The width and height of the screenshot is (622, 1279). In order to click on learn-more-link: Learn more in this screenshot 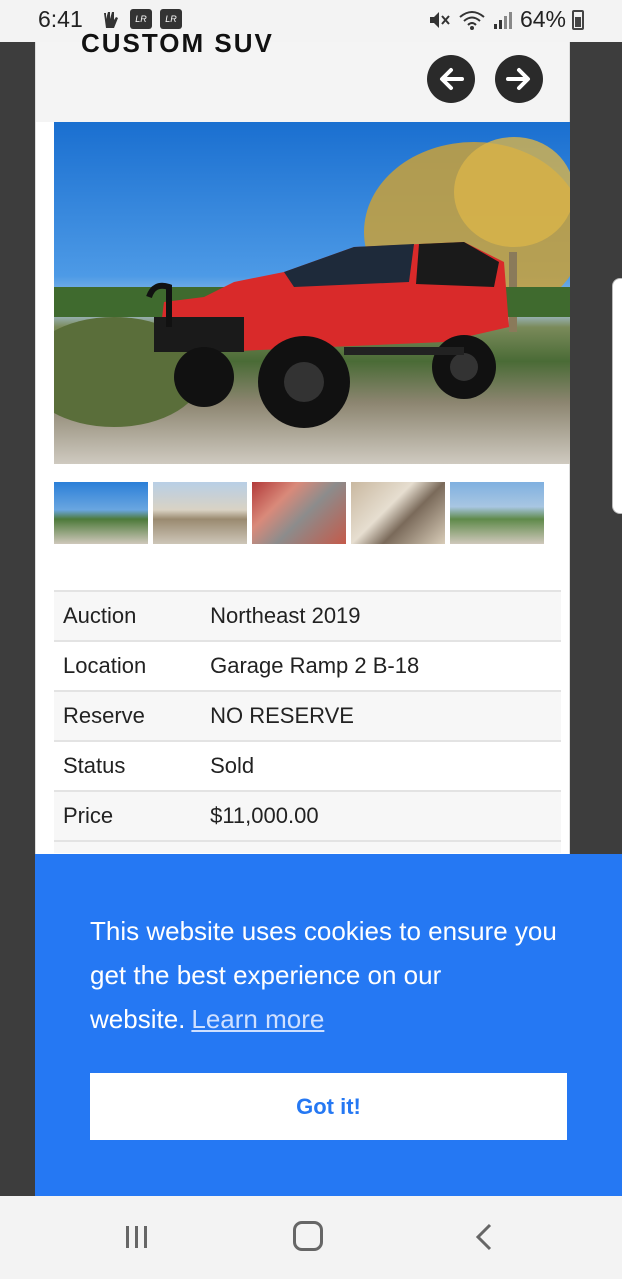, I will do `click(257, 1019)`.